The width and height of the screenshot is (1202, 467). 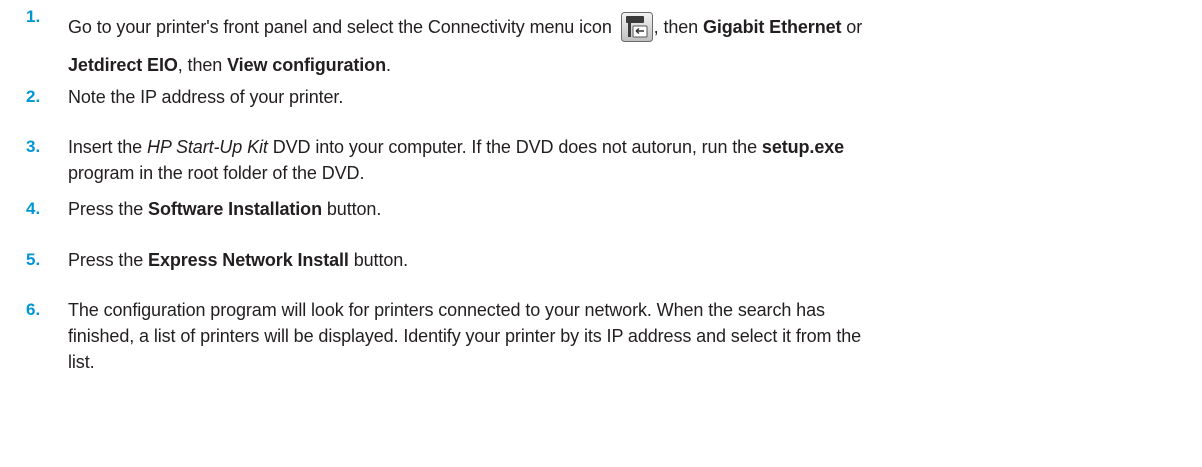 What do you see at coordinates (33, 146) in the screenshot?
I see `step-number: 3.` at bounding box center [33, 146].